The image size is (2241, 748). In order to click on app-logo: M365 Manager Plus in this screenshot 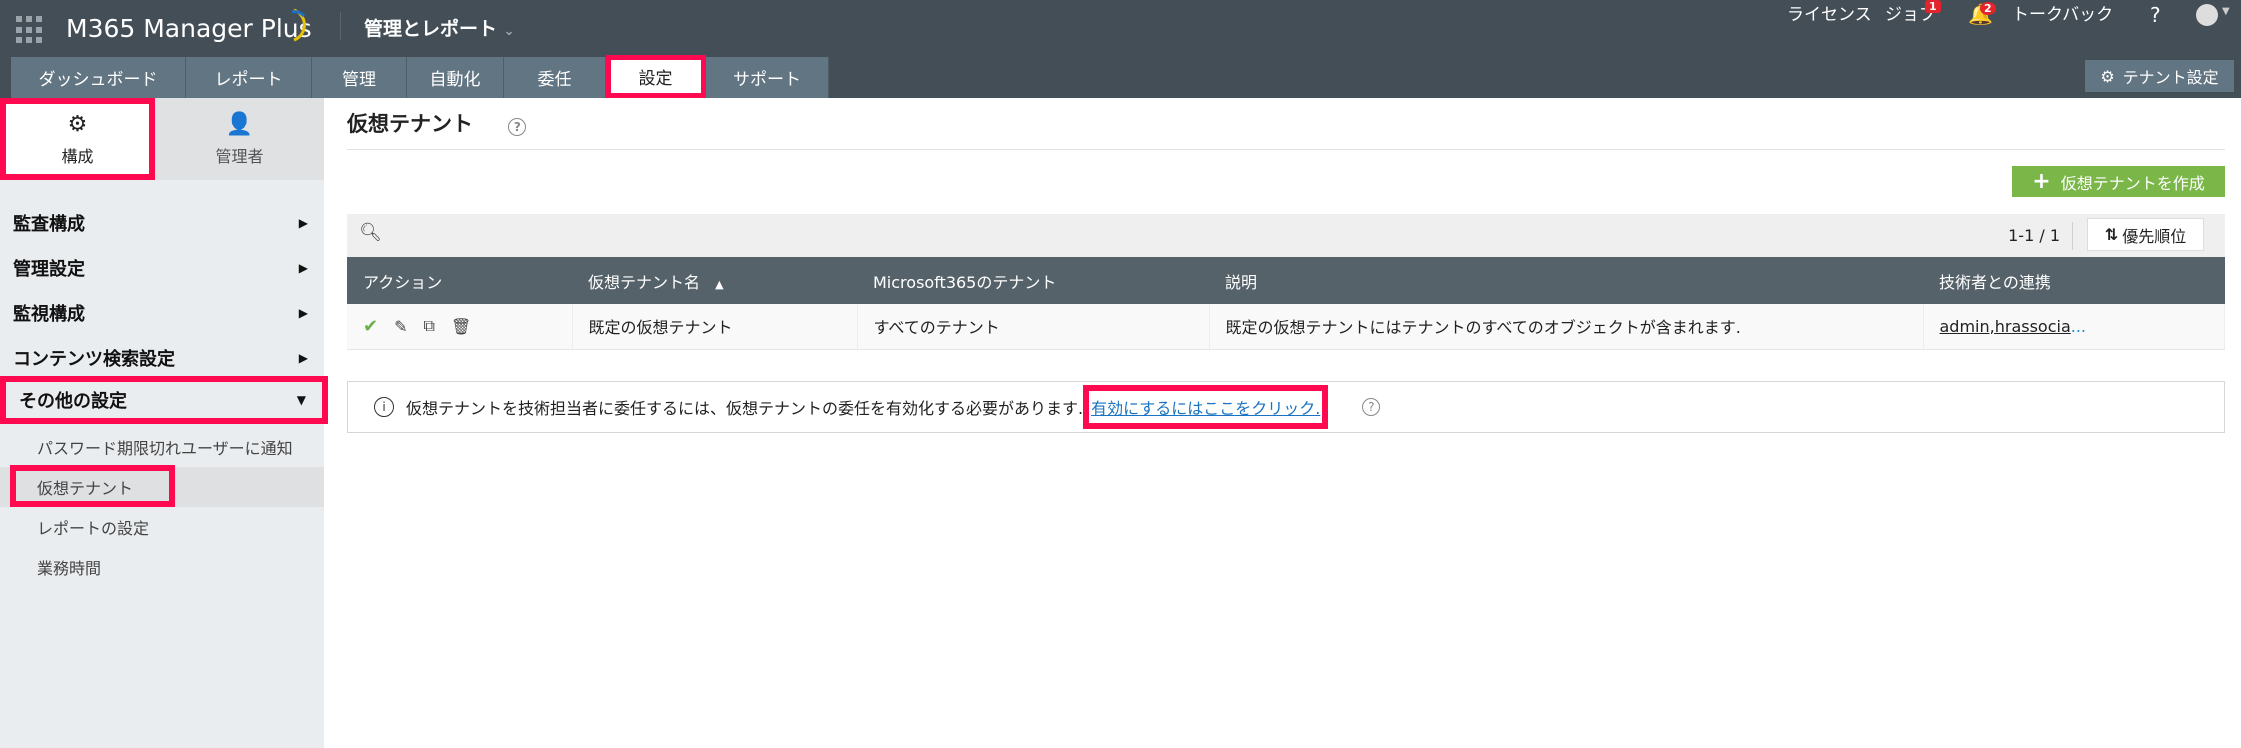, I will do `click(189, 28)`.